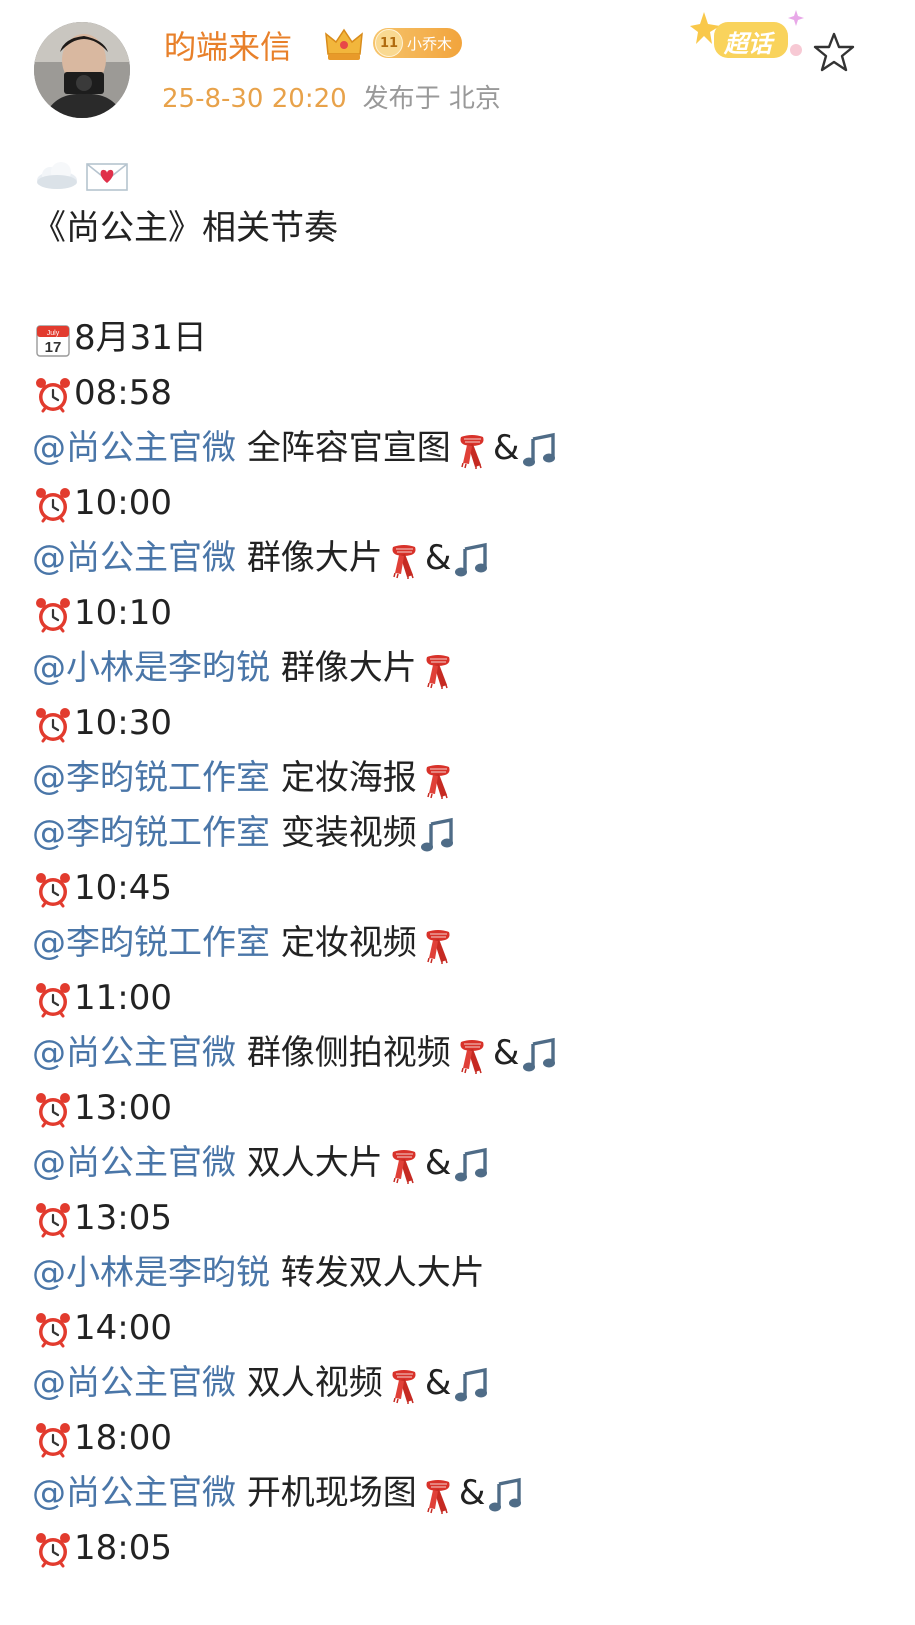 This screenshot has height=1625, width=915. Describe the element at coordinates (344, 44) in the screenshot. I see `crown-icon` at that location.